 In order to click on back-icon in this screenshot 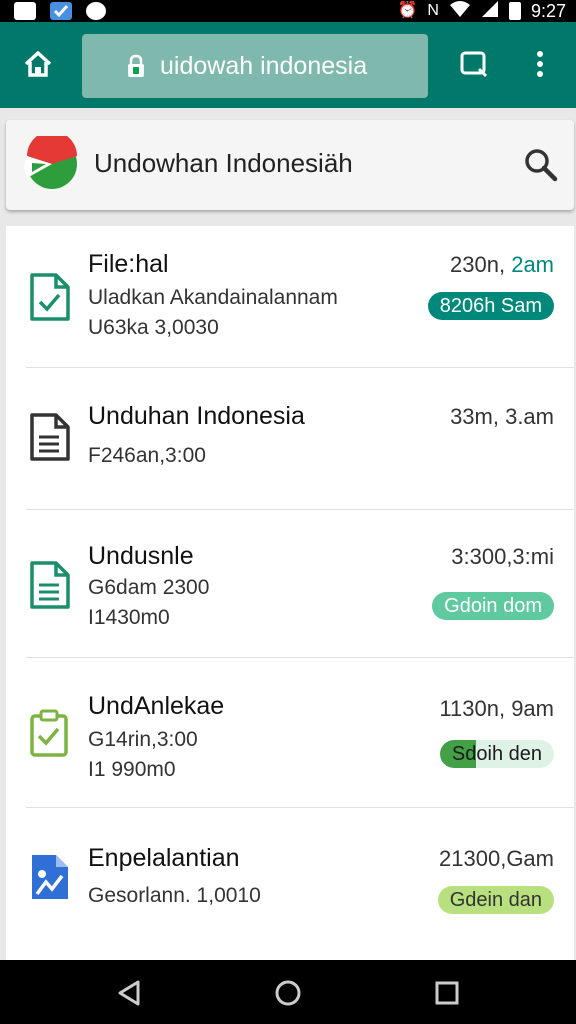, I will do `click(129, 993)`.